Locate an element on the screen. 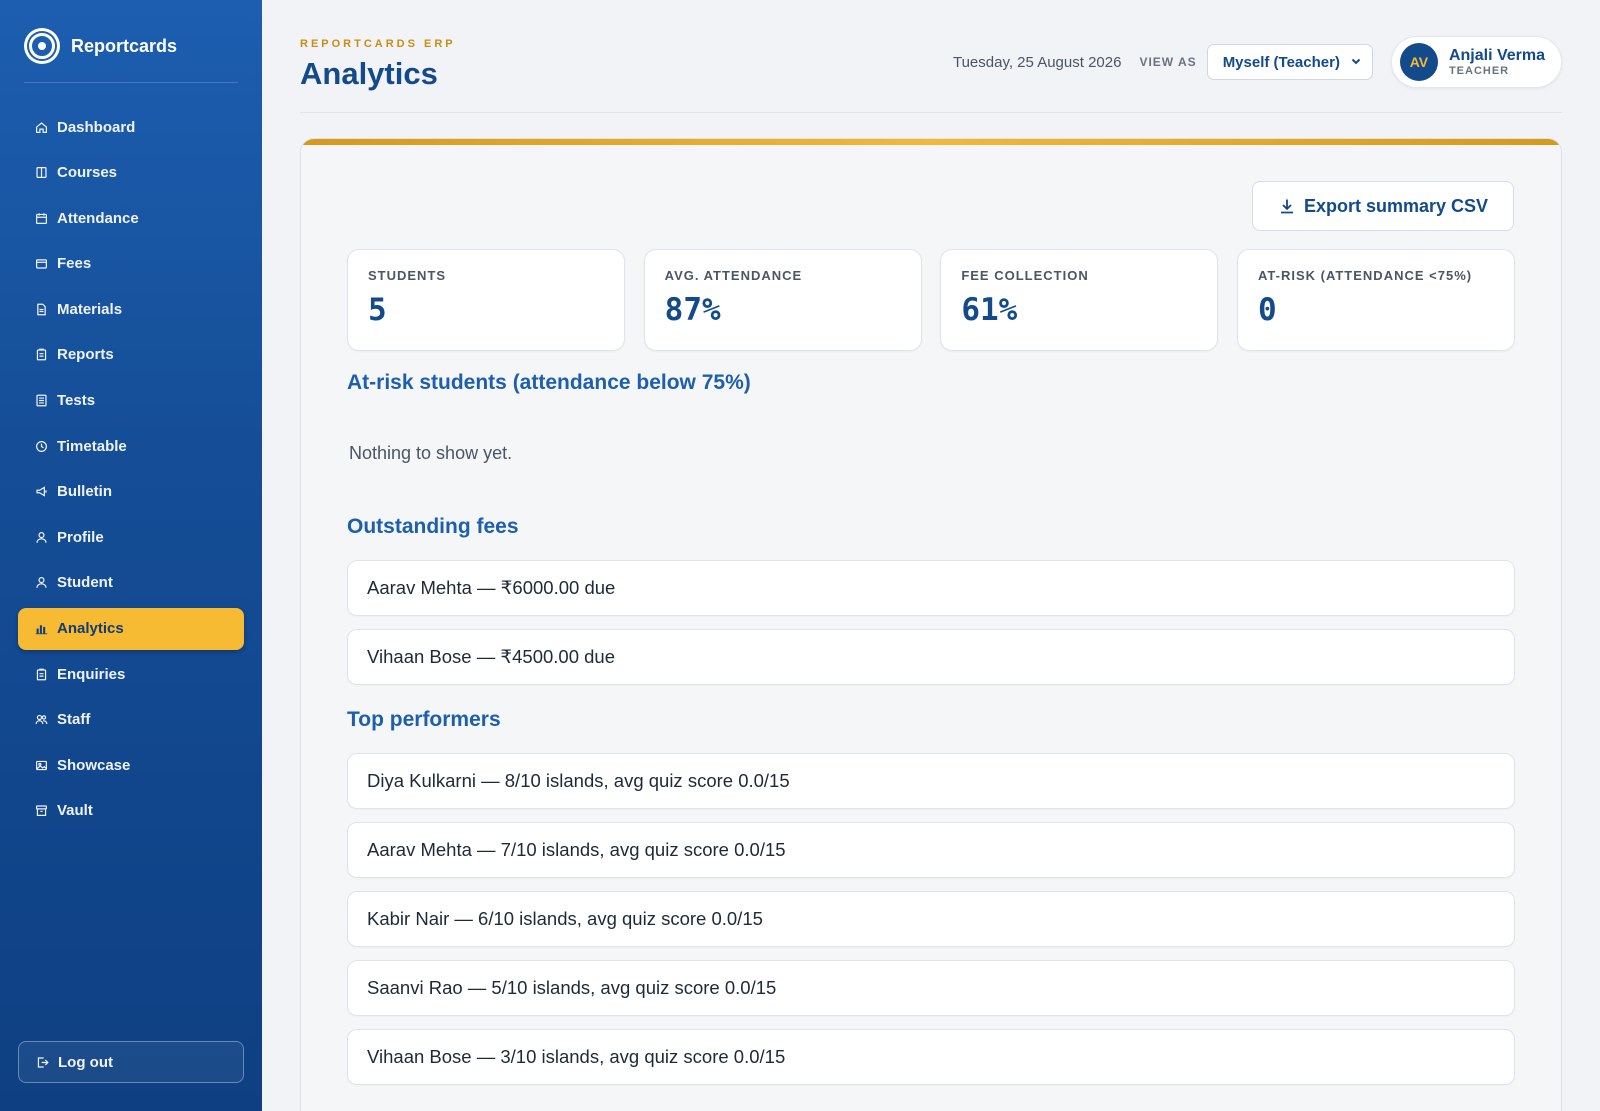 This screenshot has width=1600, height=1111. logo-icon is located at coordinates (42, 46).